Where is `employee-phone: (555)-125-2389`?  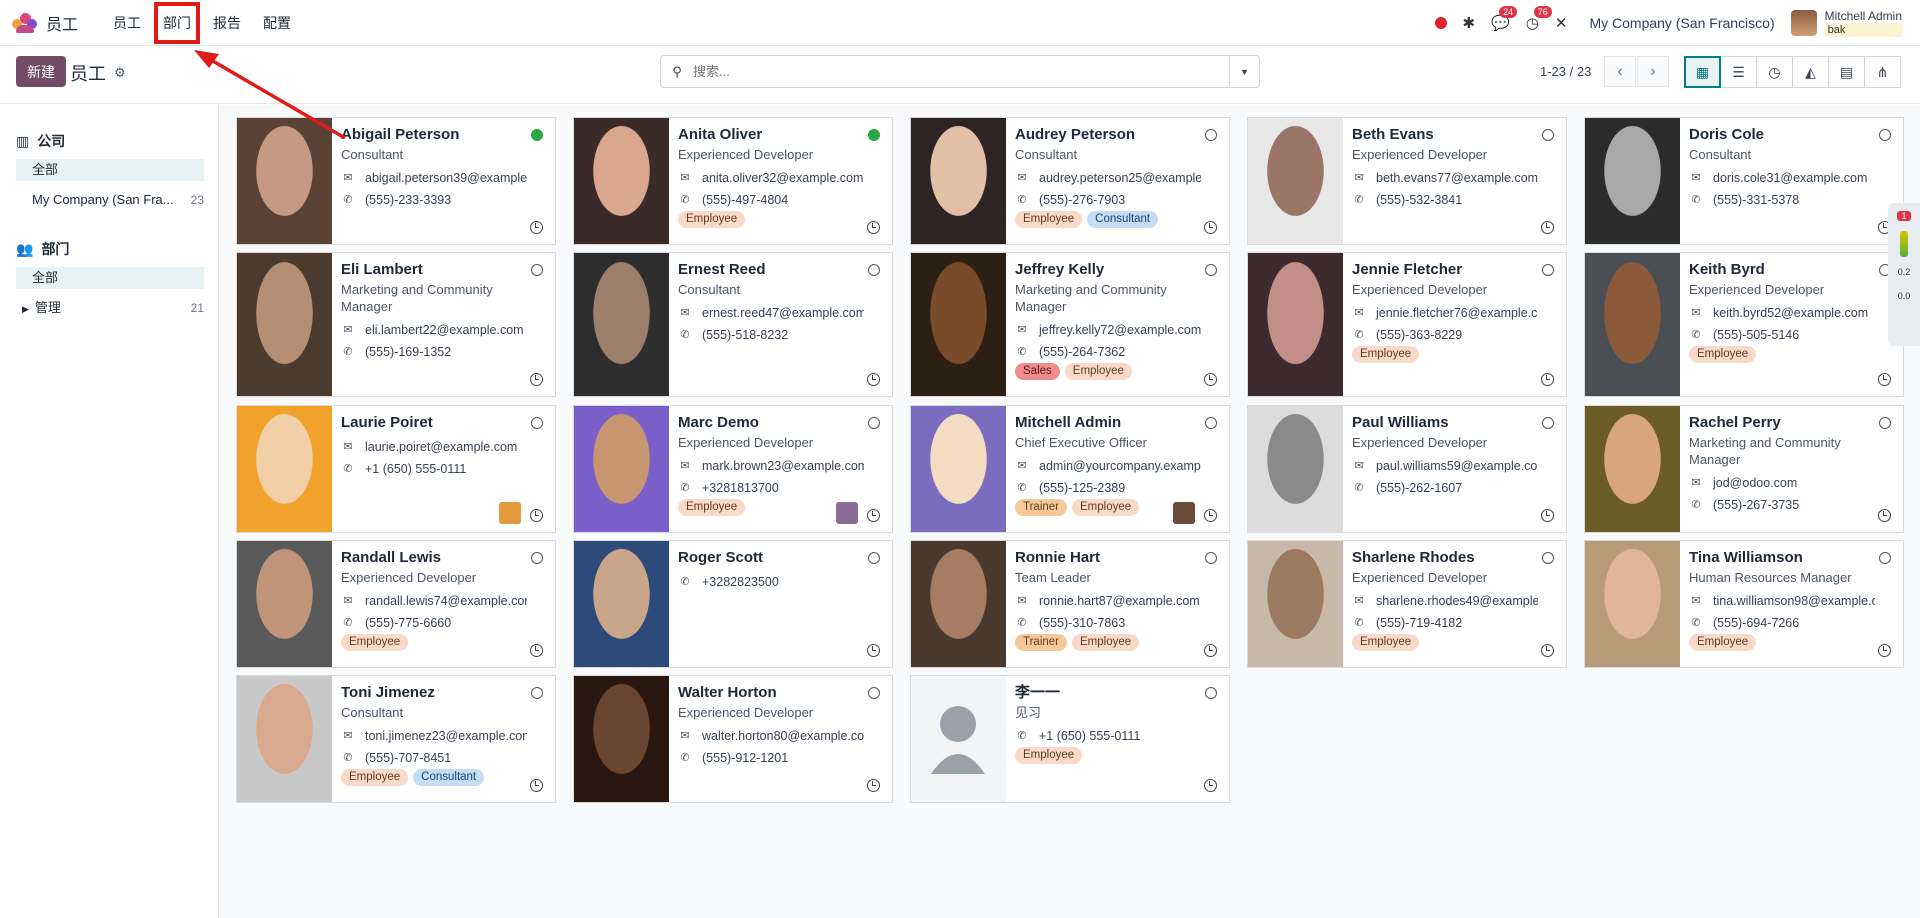
employee-phone: (555)-125-2389 is located at coordinates (1082, 488).